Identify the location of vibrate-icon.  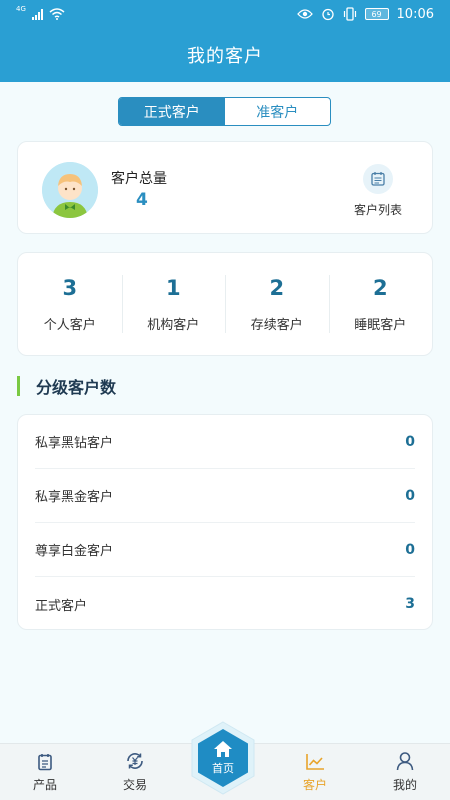
(349, 14).